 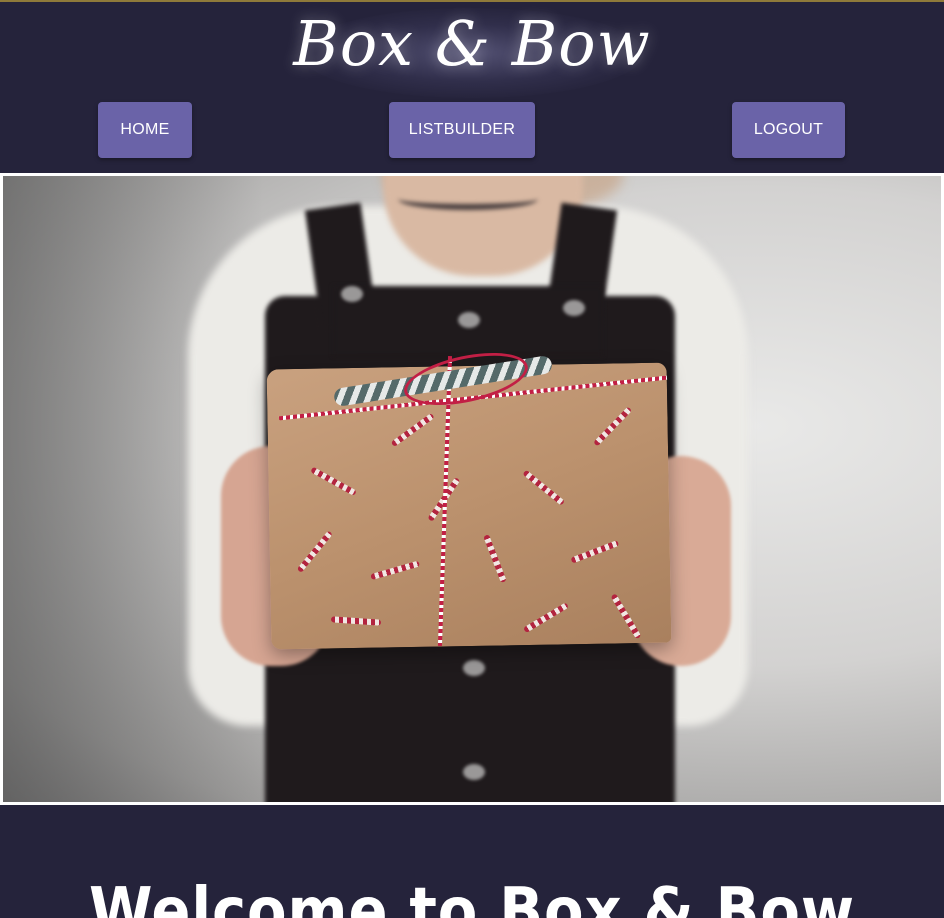 What do you see at coordinates (462, 130) in the screenshot?
I see `nav-listbuilder-button: LISTBUILDER` at bounding box center [462, 130].